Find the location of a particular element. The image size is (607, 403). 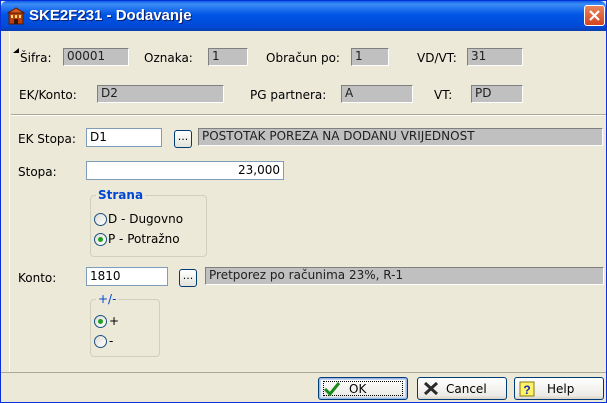

sifra-field: 00001 is located at coordinates (96, 57).